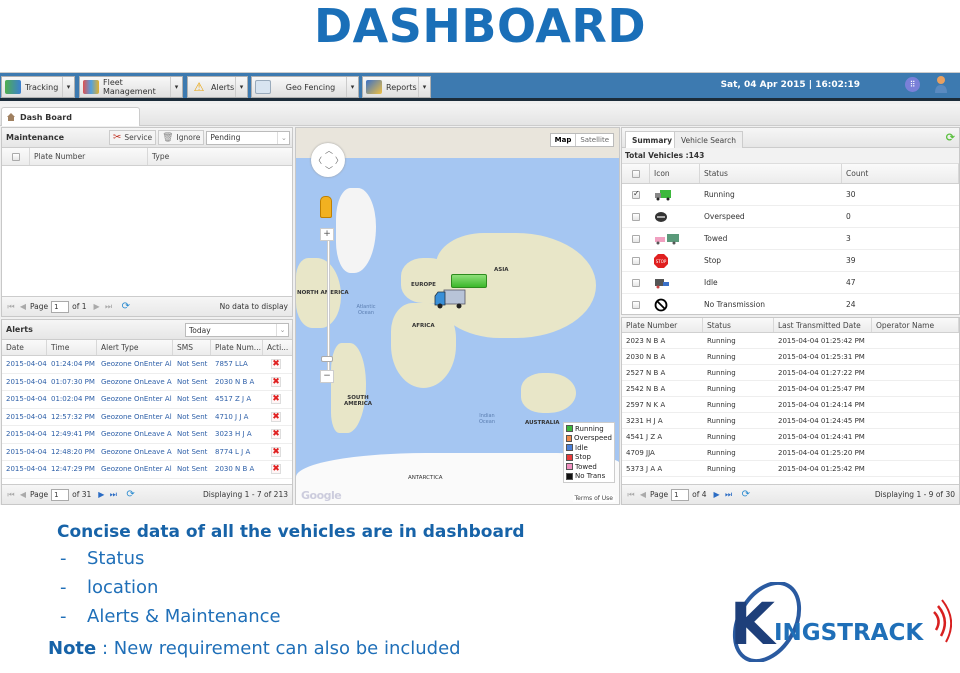 This screenshot has width=960, height=673. Describe the element at coordinates (237, 330) in the screenshot. I see `alerts-filter-select: Today ⌄` at that location.